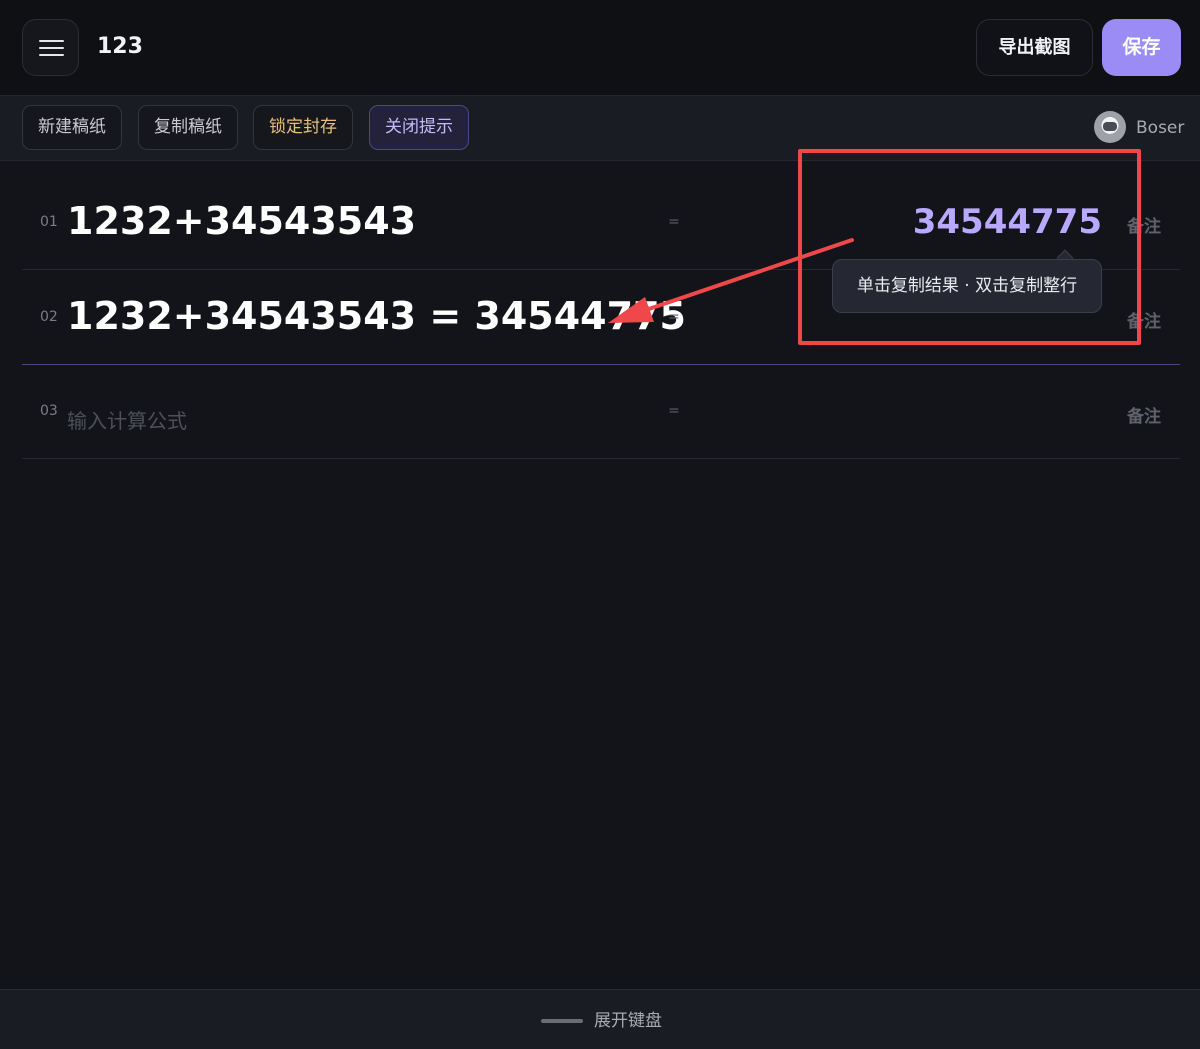 The height and width of the screenshot is (1049, 1200). I want to click on copy-sheet-button: 复制稿纸, so click(188, 127).